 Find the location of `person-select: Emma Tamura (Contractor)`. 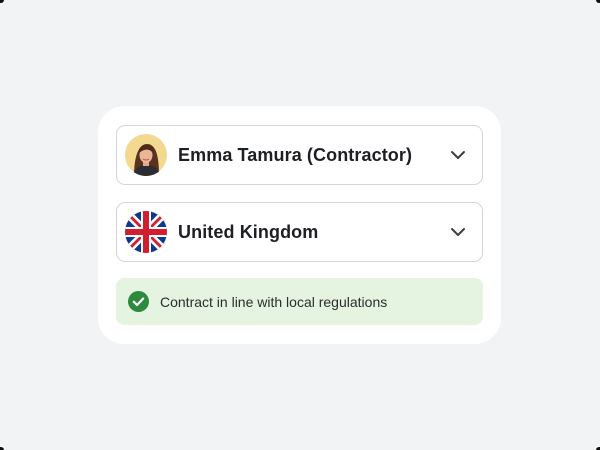

person-select: Emma Tamura (Contractor) is located at coordinates (299, 155).